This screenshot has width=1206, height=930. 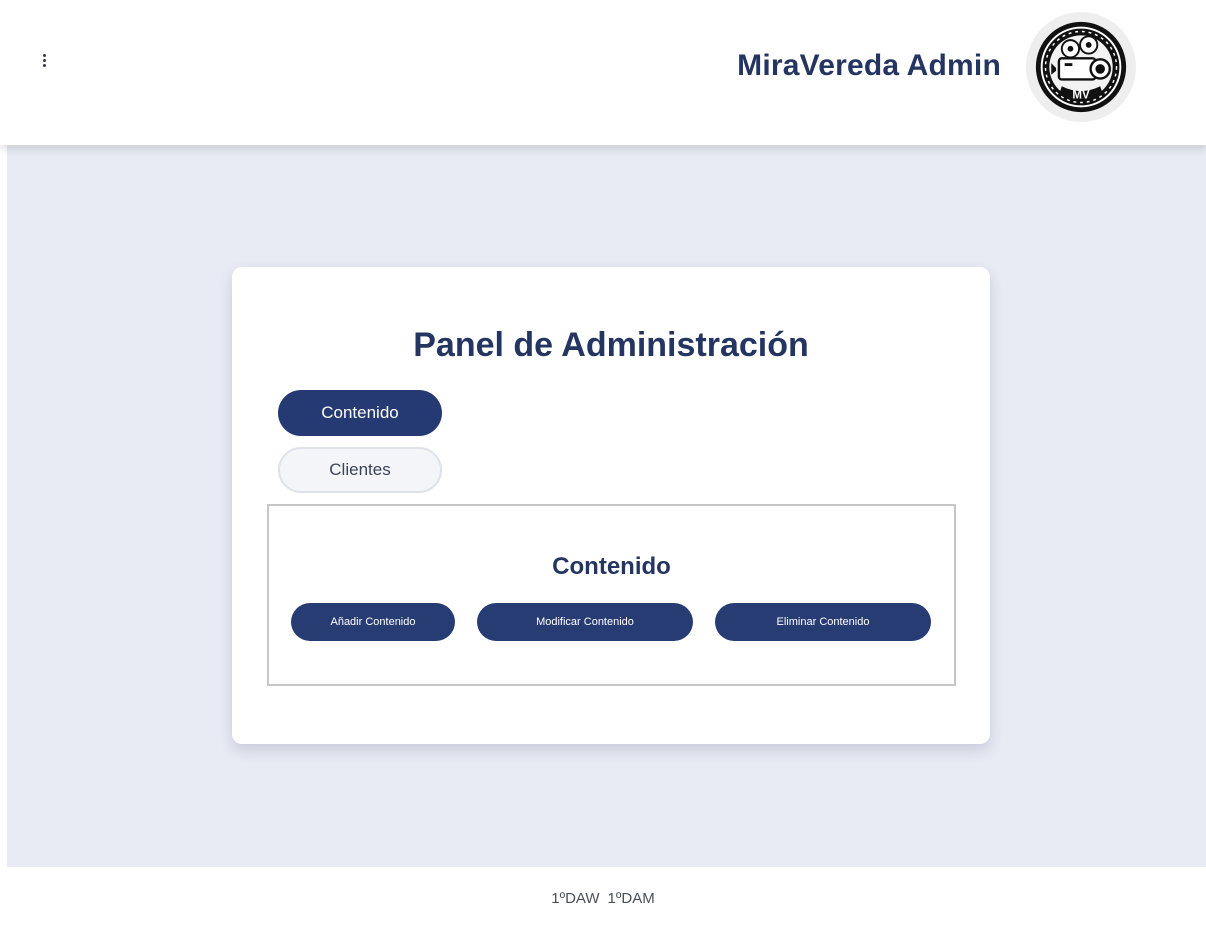 What do you see at coordinates (611, 566) in the screenshot?
I see `section-title: Contenido` at bounding box center [611, 566].